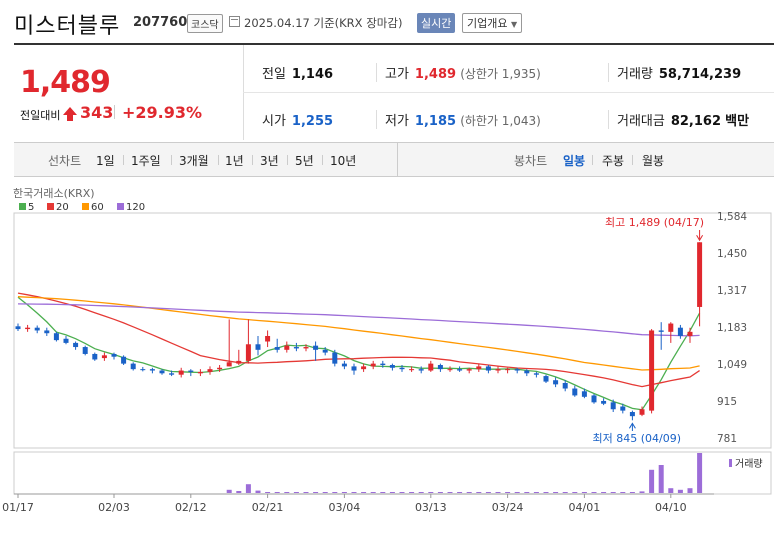 The width and height of the screenshot is (774, 542). Describe the element at coordinates (727, 402) in the screenshot. I see `y-tick-label: 915` at that location.